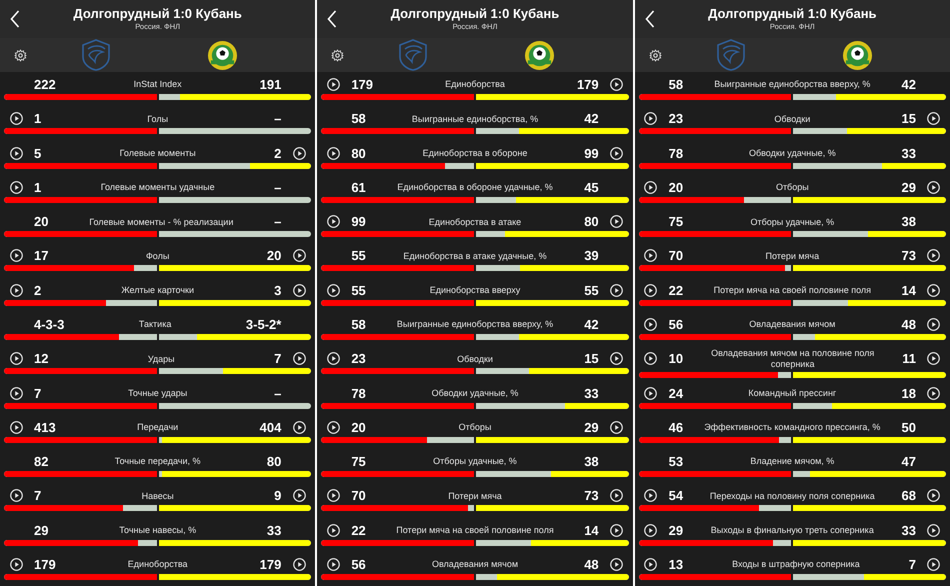  What do you see at coordinates (793, 359) in the screenshot?
I see `stat-label: Овладевания мячом на половине поля соперника` at bounding box center [793, 359].